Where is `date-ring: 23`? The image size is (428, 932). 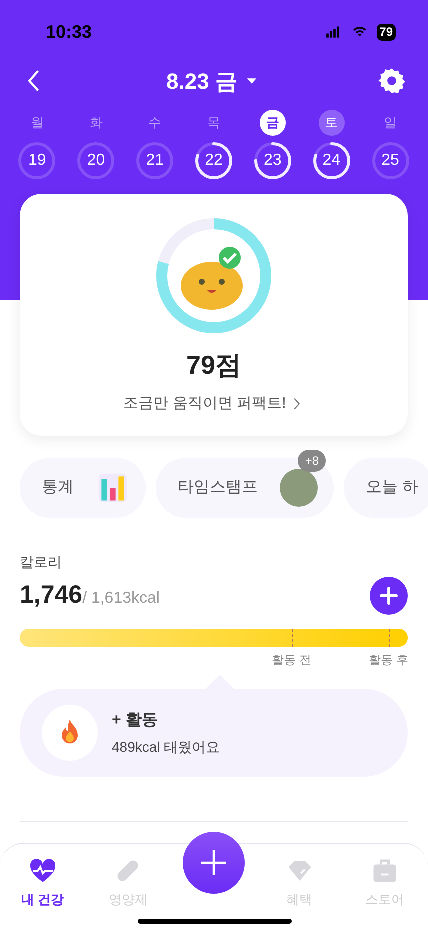 date-ring: 23 is located at coordinates (273, 161).